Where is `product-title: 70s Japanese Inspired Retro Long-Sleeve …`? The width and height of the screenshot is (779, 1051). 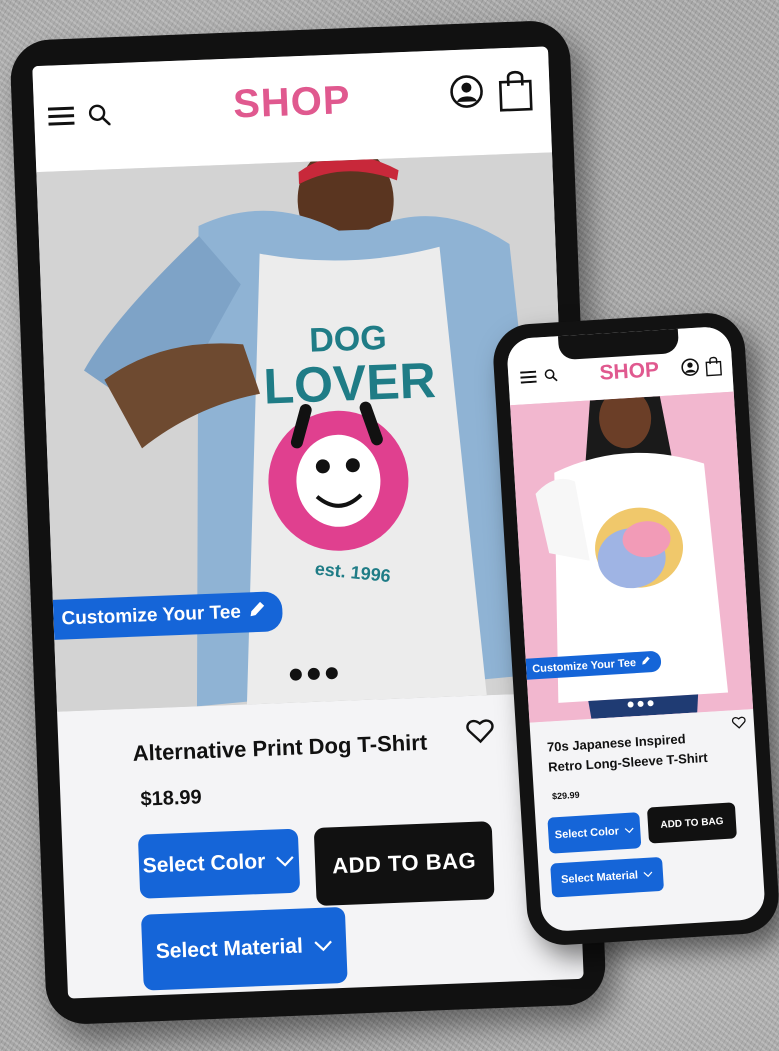
product-title: 70s Japanese Inspired Retro Long-Sleeve … is located at coordinates (627, 753).